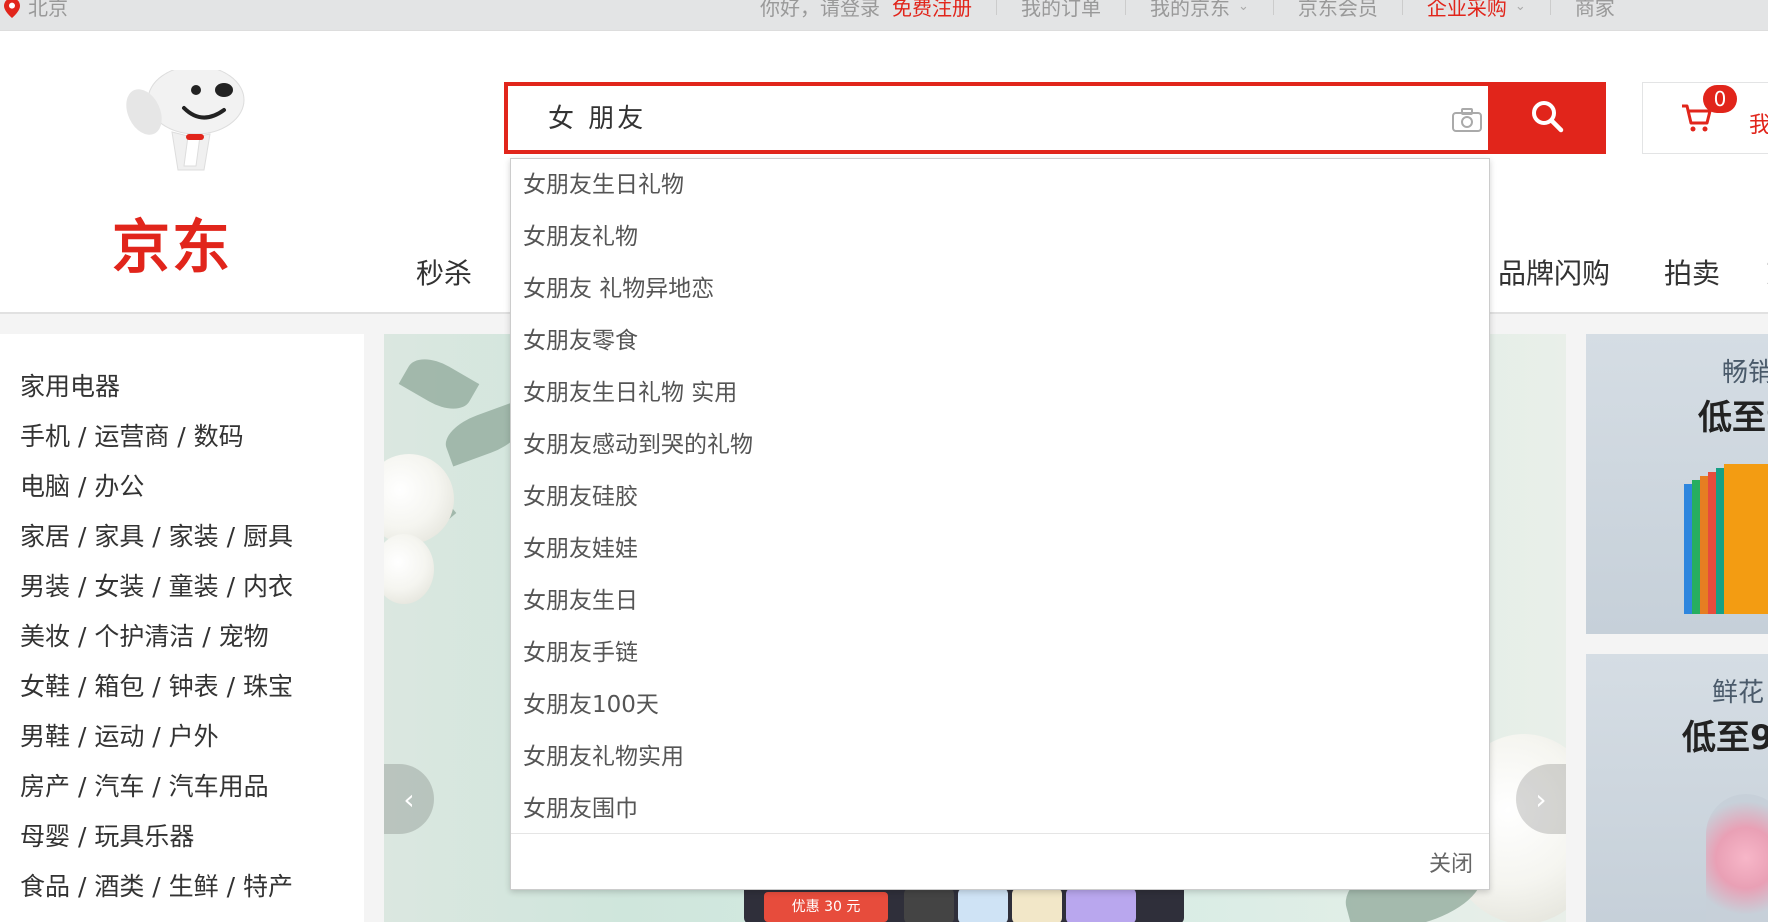 The image size is (1768, 922). Describe the element at coordinates (1705, 118) in the screenshot. I see `cart-button: 0 我` at that location.